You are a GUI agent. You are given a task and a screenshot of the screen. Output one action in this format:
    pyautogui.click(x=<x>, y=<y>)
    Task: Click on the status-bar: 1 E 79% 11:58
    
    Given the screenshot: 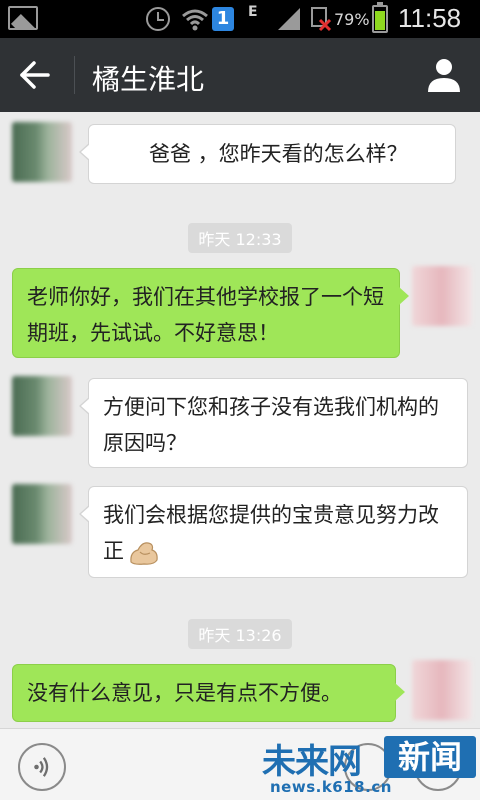 What is the action you would take?
    pyautogui.click(x=240, y=19)
    